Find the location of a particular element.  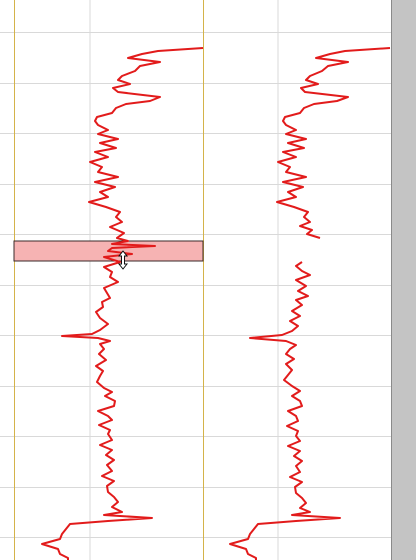

vertical-scrollbar is located at coordinates (403, 280).